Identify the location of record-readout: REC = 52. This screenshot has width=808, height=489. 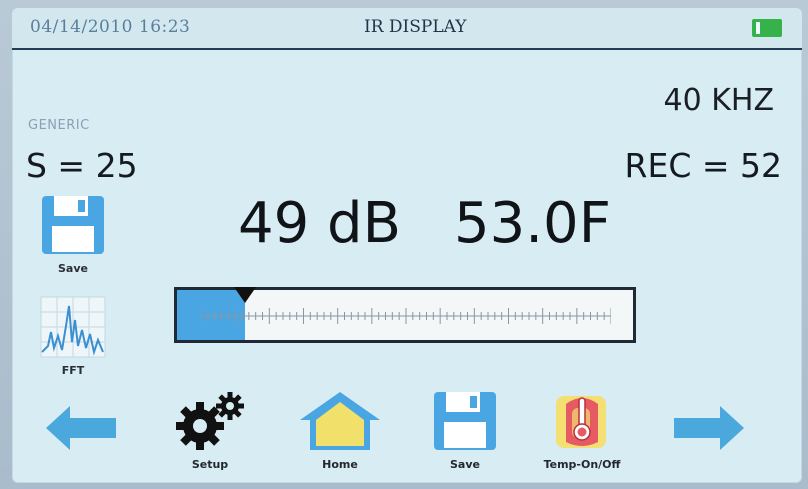
(703, 165).